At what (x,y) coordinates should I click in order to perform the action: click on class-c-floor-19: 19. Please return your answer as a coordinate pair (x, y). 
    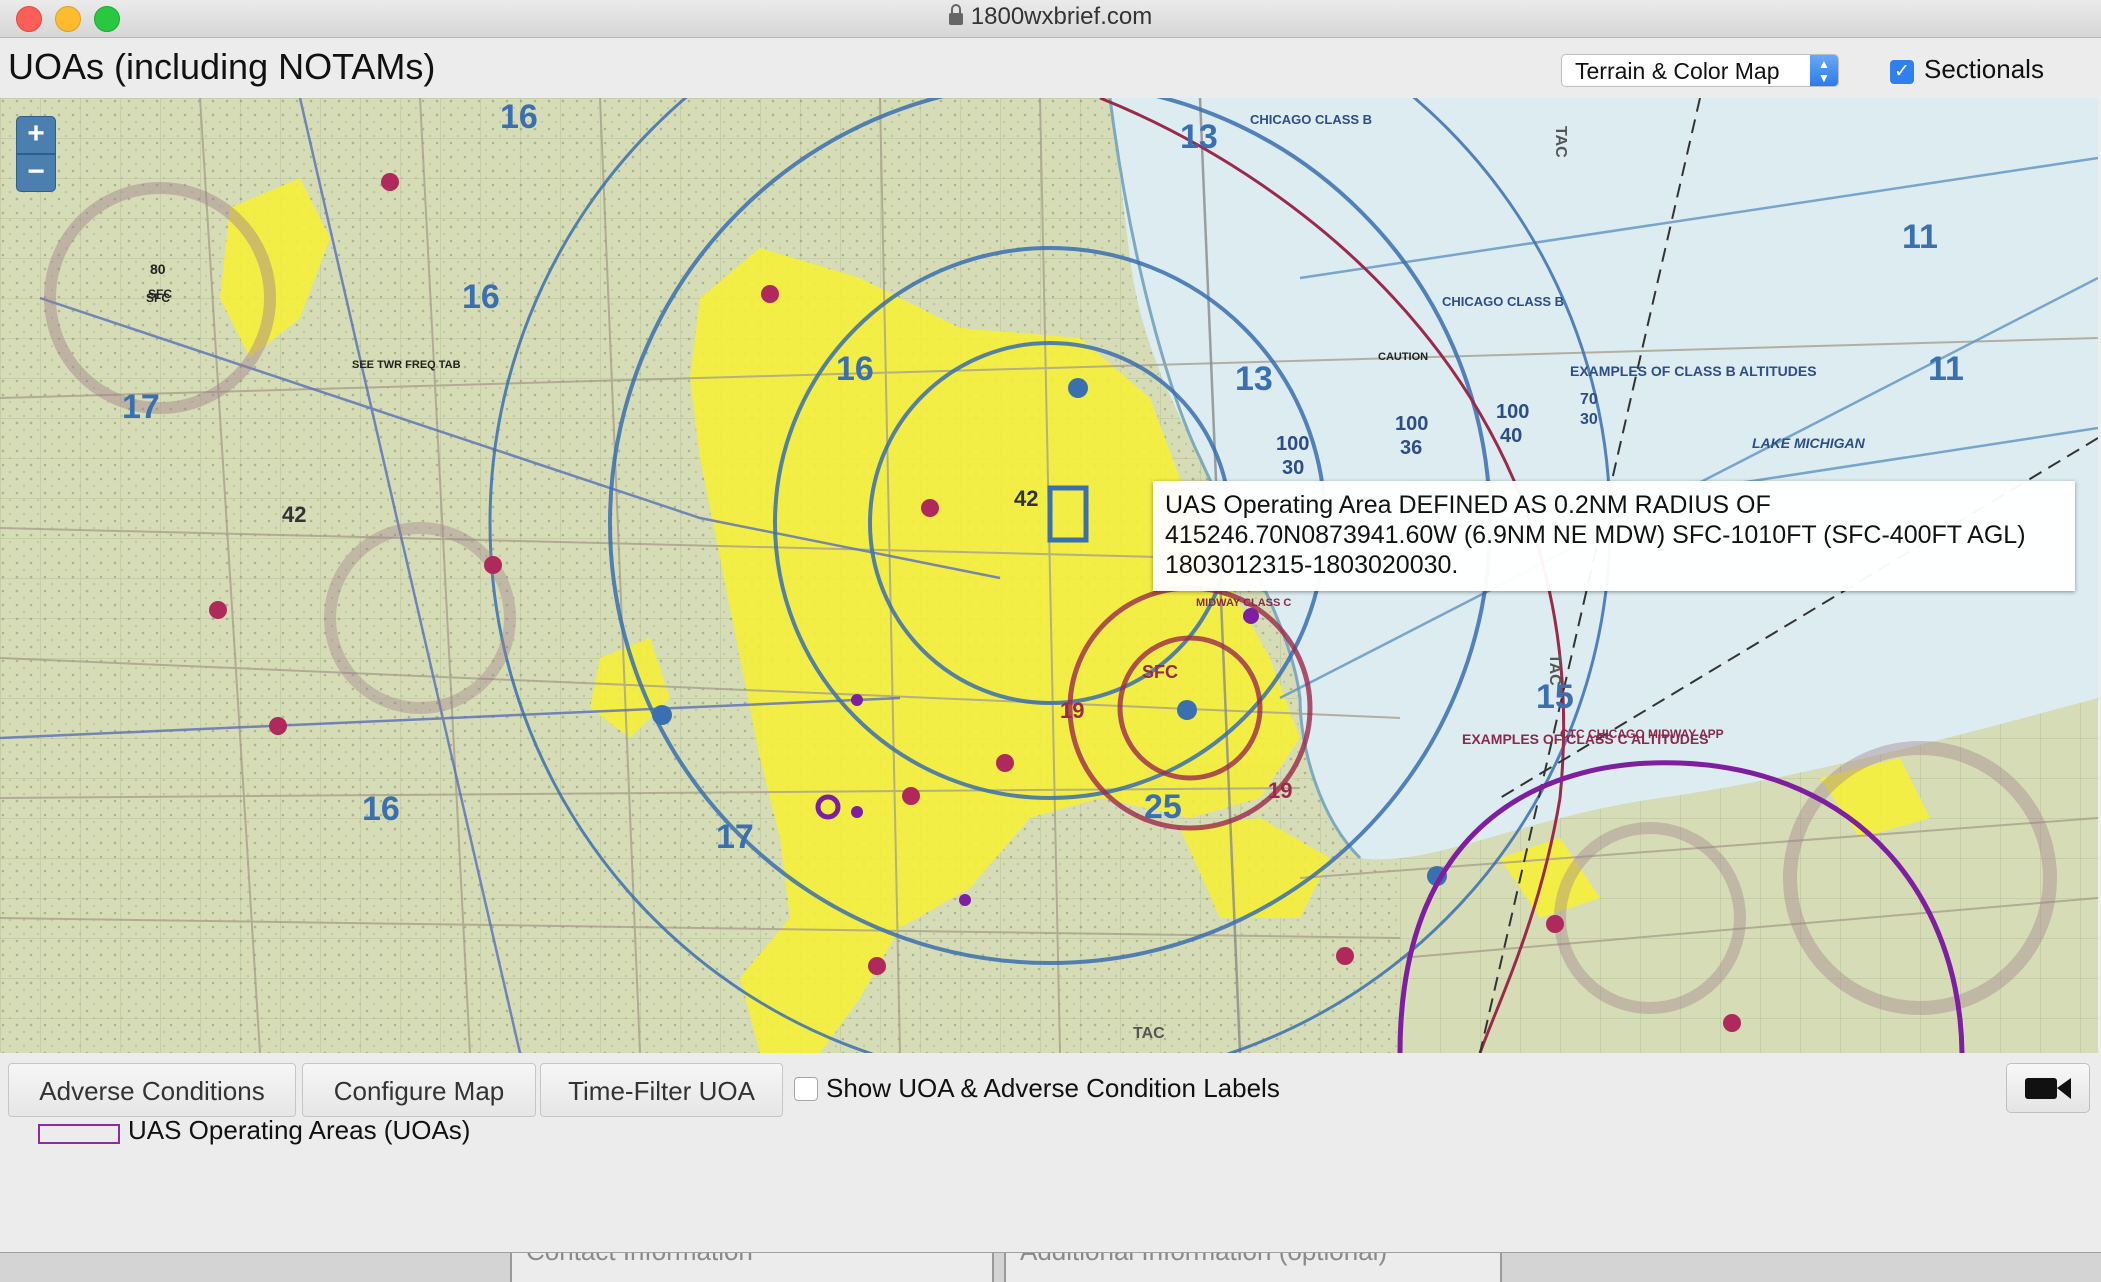
    Looking at the image, I should click on (1072, 710).